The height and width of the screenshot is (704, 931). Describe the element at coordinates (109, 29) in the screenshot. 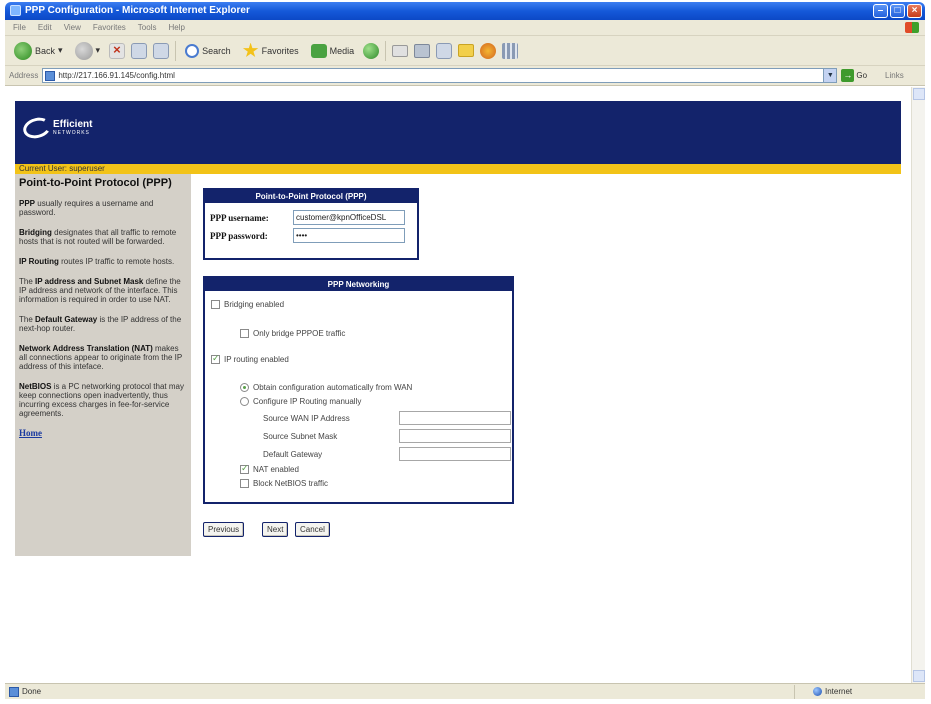

I see `menu-favorites: Favorites` at that location.